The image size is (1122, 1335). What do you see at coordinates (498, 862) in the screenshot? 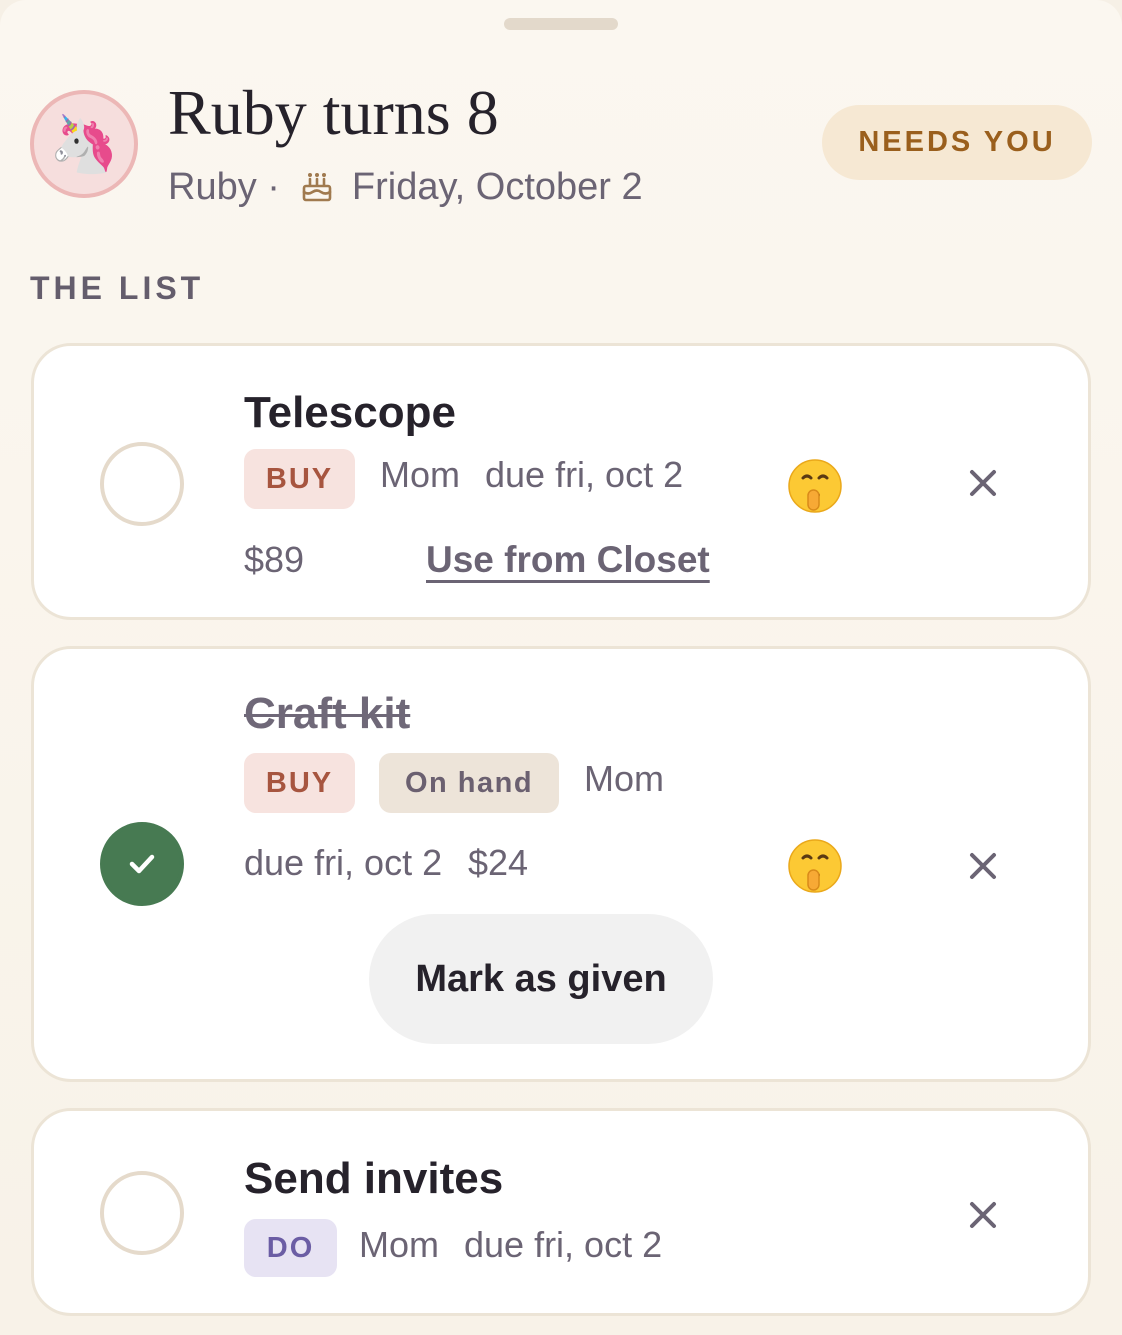
I see `item-price: $24` at bounding box center [498, 862].